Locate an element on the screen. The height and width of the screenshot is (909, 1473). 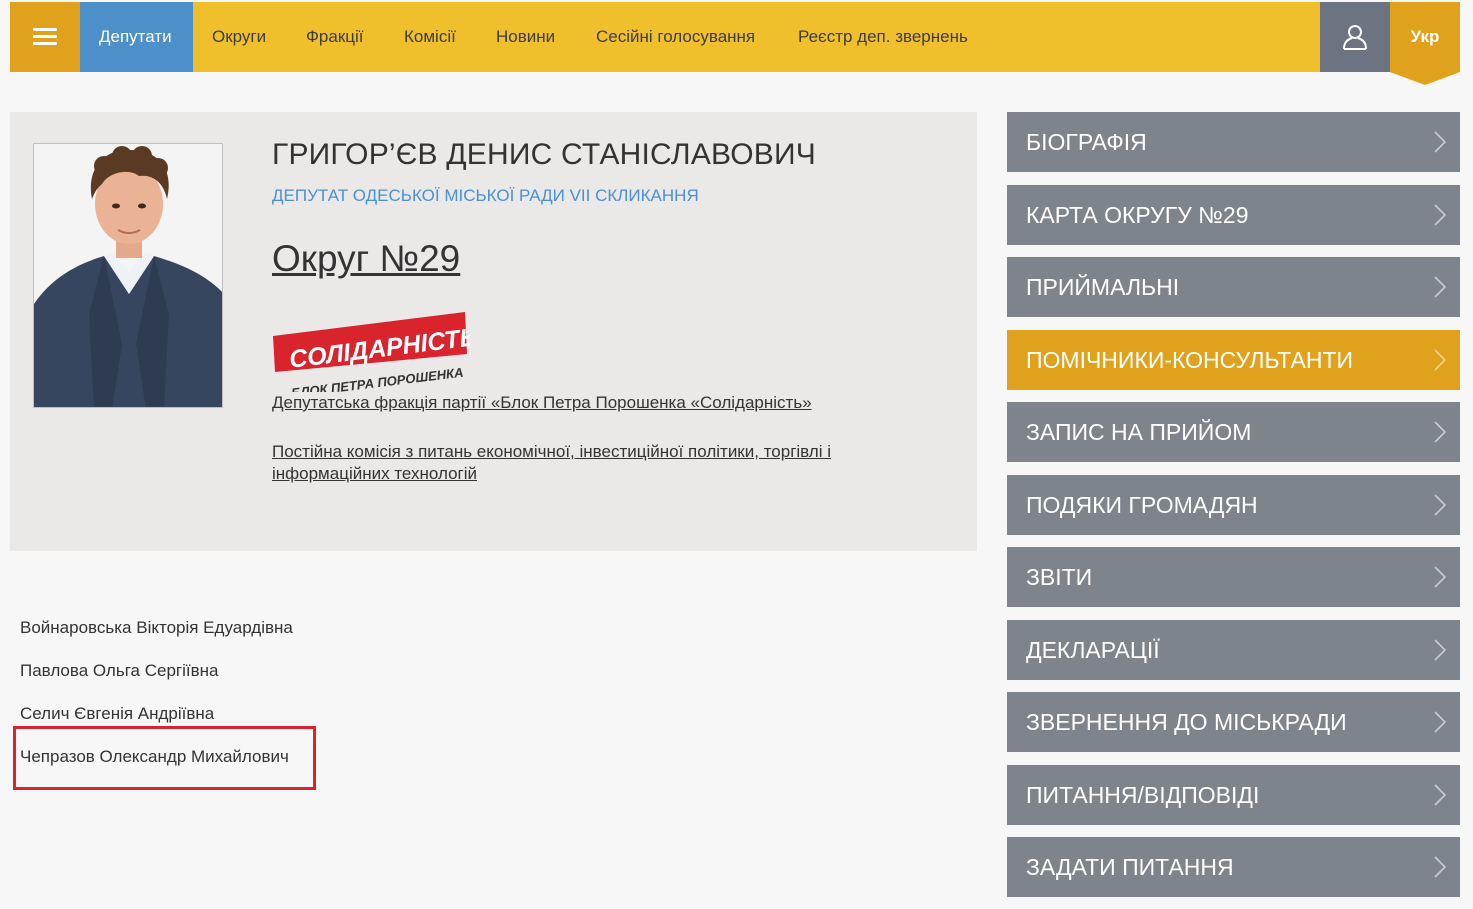
side-menu-appointment: ЗАПИС НА ПРИЙОМ is located at coordinates (1233, 432).